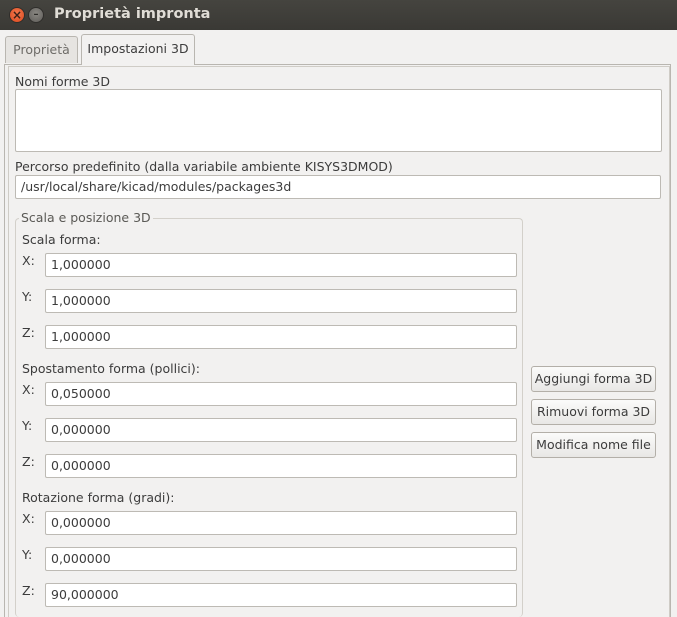 Image resolution: width=677 pixels, height=617 pixels. Describe the element at coordinates (28, 260) in the screenshot. I see `scale-x-label: X:` at that location.